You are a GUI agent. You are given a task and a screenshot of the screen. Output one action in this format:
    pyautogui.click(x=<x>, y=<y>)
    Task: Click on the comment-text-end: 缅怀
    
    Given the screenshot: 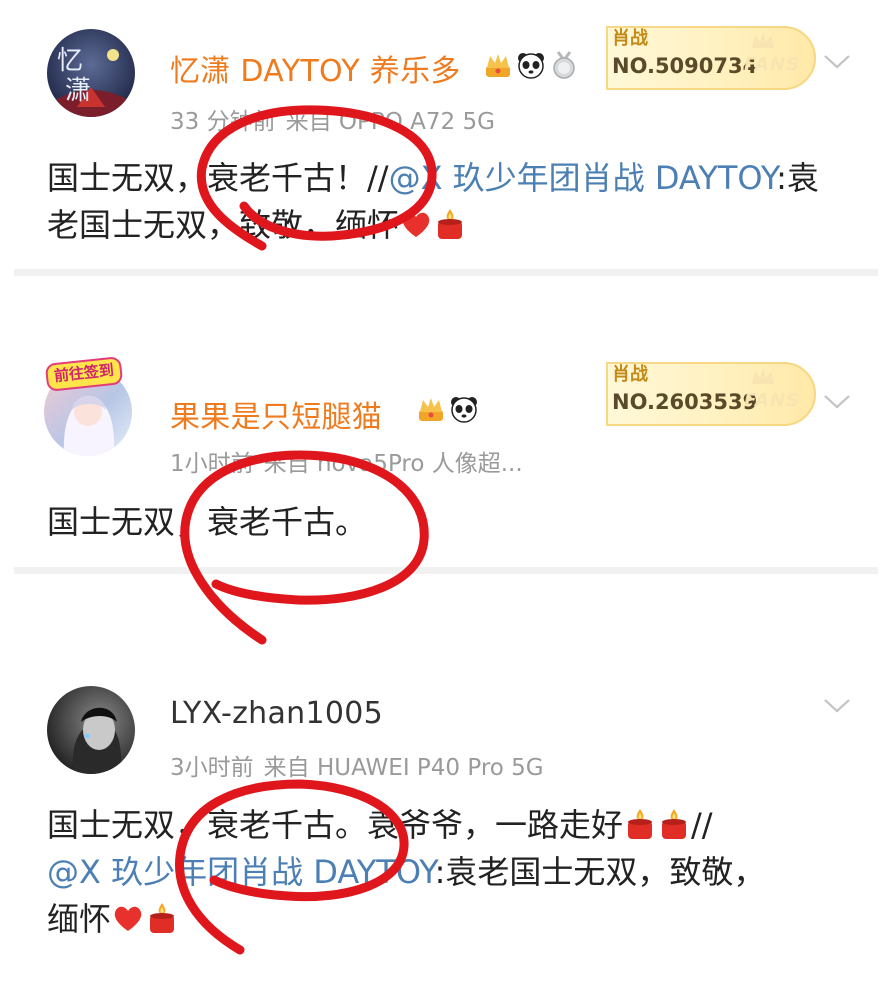 What is the action you would take?
    pyautogui.click(x=79, y=919)
    